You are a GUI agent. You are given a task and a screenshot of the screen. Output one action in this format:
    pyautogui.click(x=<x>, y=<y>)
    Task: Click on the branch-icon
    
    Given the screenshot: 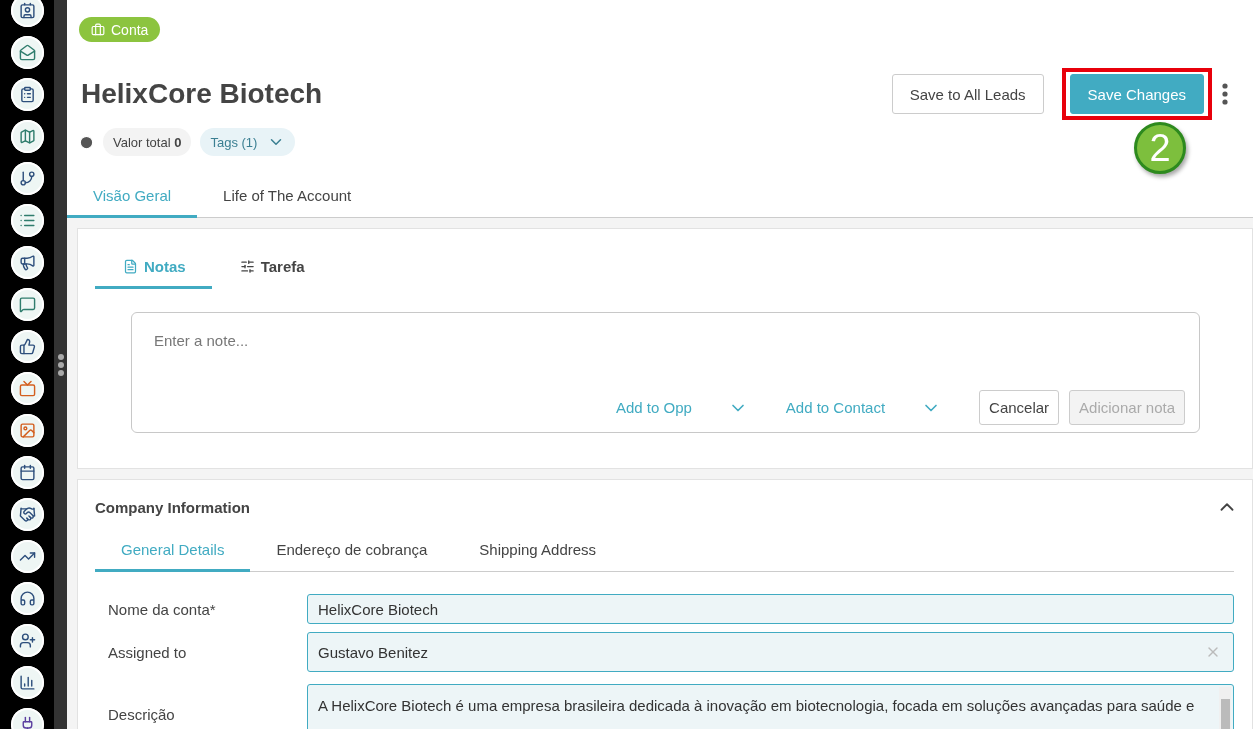 What is the action you would take?
    pyautogui.click(x=27, y=178)
    